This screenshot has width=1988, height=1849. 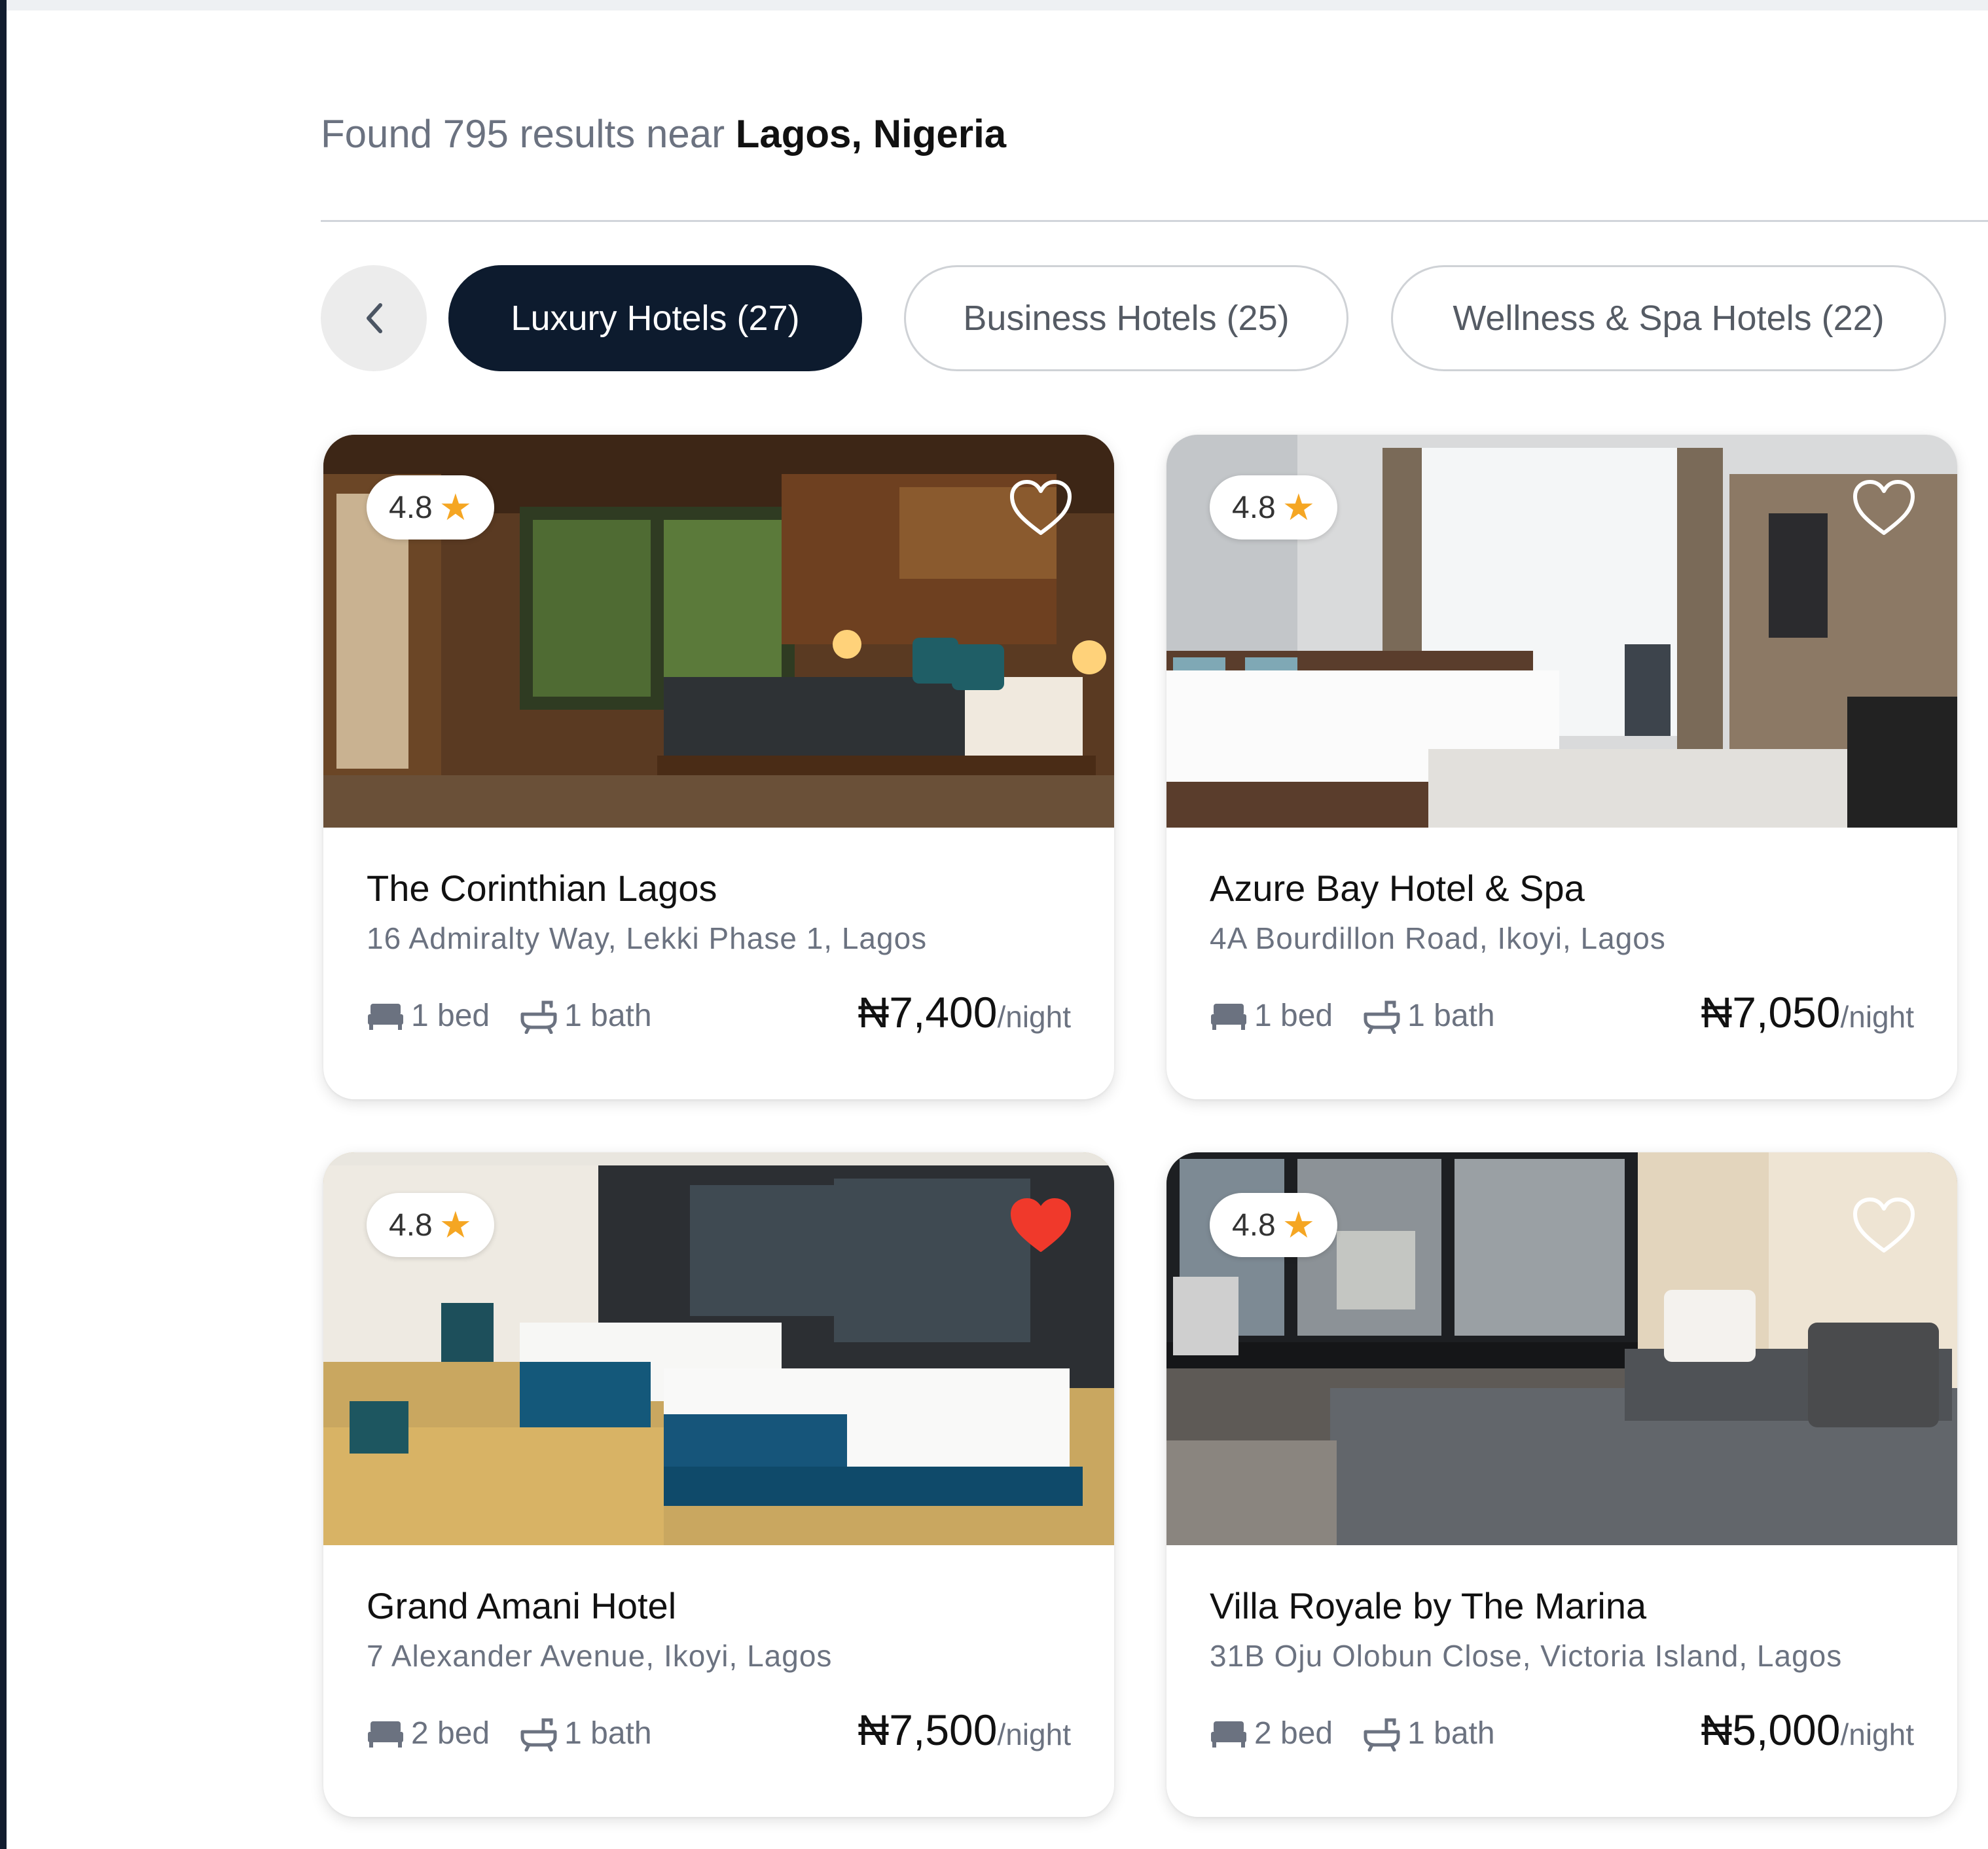 What do you see at coordinates (1041, 1226) in the screenshot?
I see `heart-filled-icon` at bounding box center [1041, 1226].